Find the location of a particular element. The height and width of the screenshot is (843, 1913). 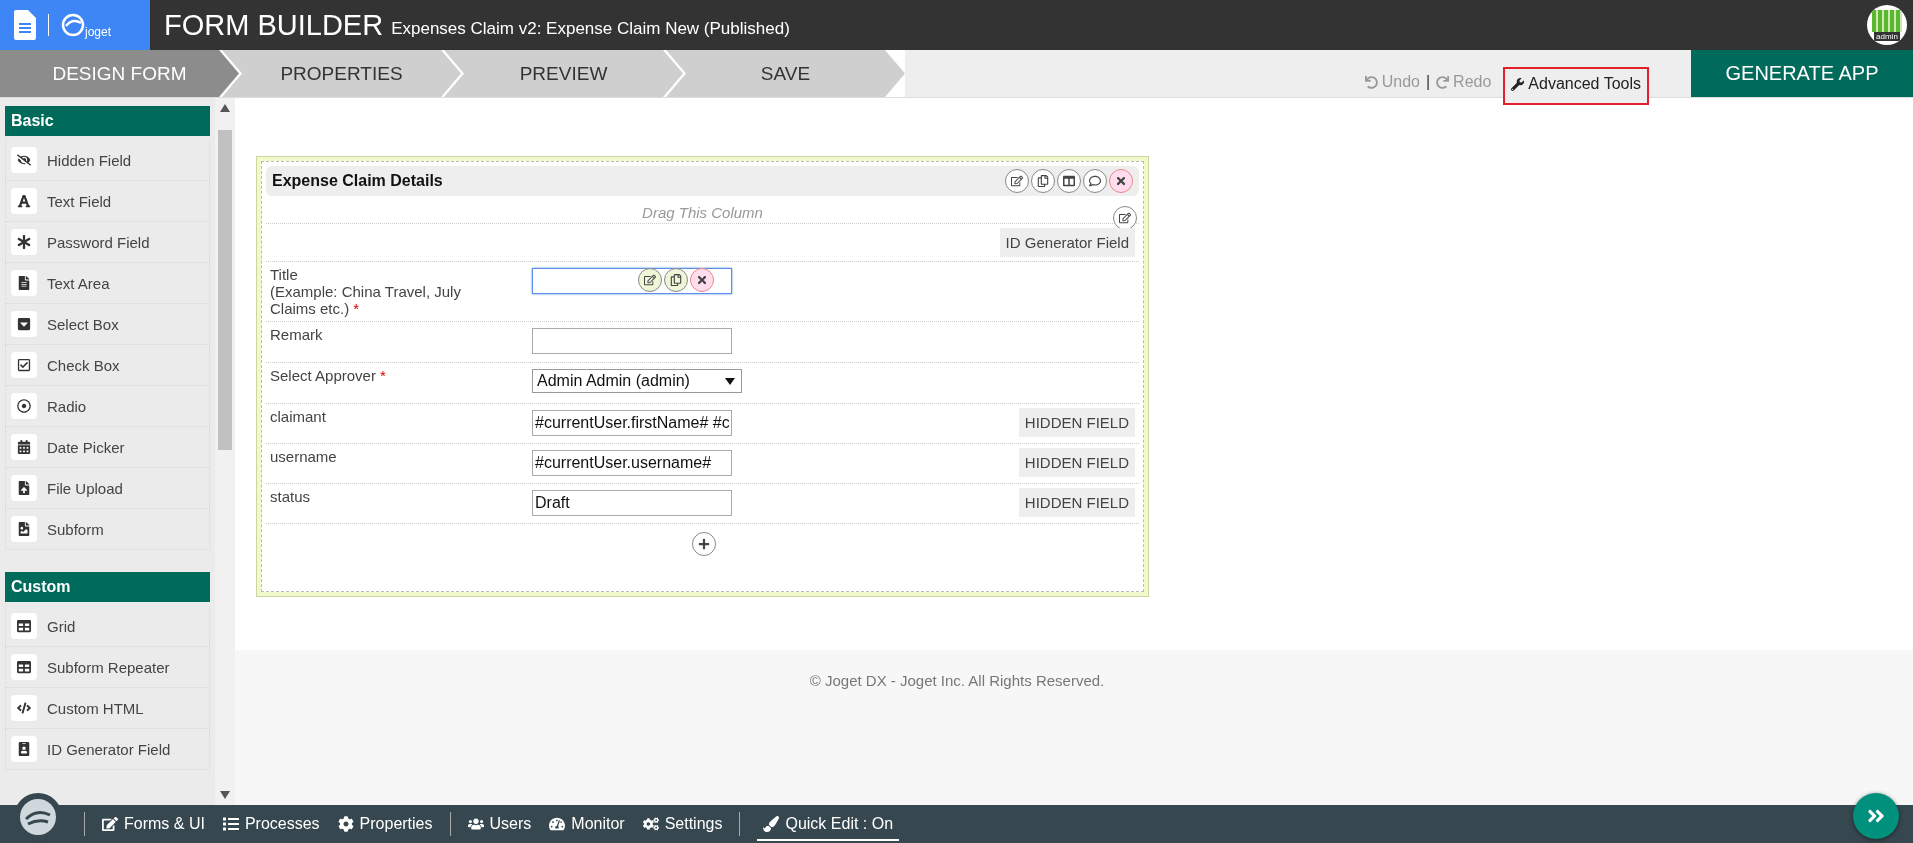

calendar-icon is located at coordinates (24, 447).